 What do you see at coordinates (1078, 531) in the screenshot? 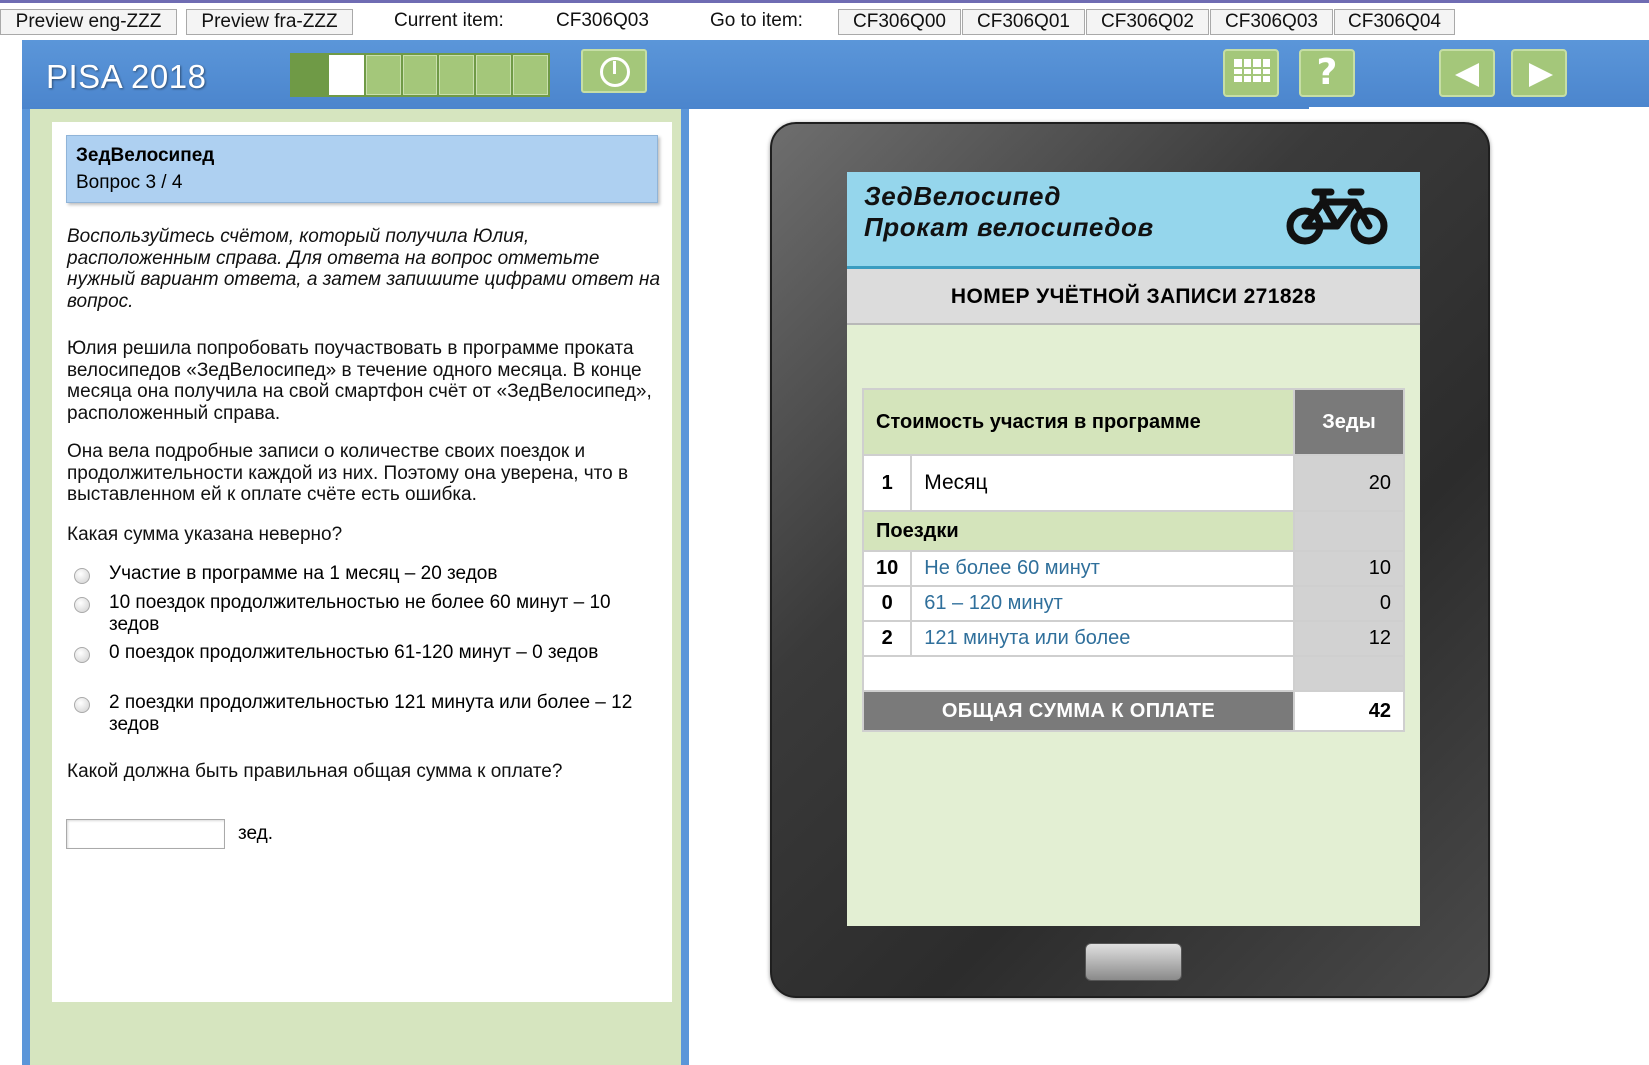
I see `trips-header: Поездки` at bounding box center [1078, 531].